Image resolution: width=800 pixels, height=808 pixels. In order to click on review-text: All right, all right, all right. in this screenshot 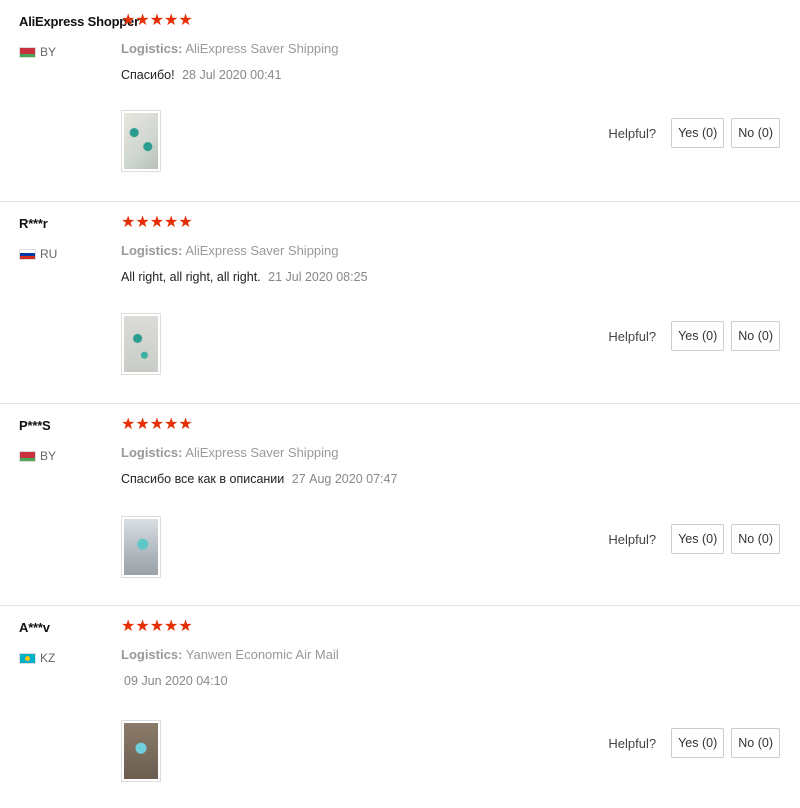, I will do `click(191, 277)`.